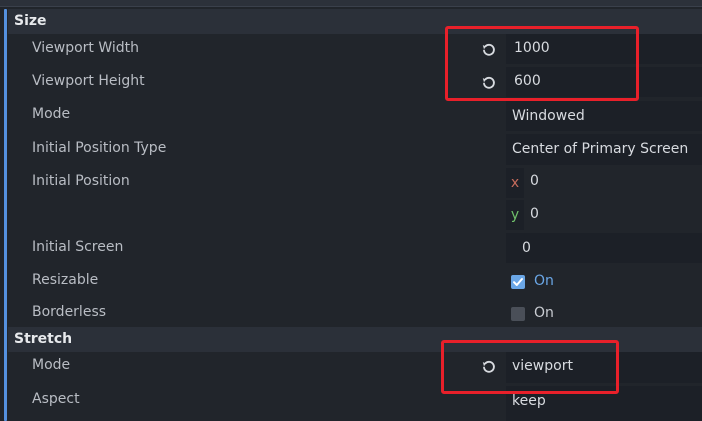 The width and height of the screenshot is (702, 421). Describe the element at coordinates (81, 181) in the screenshot. I see `initial-position-label: Initial Position` at that location.